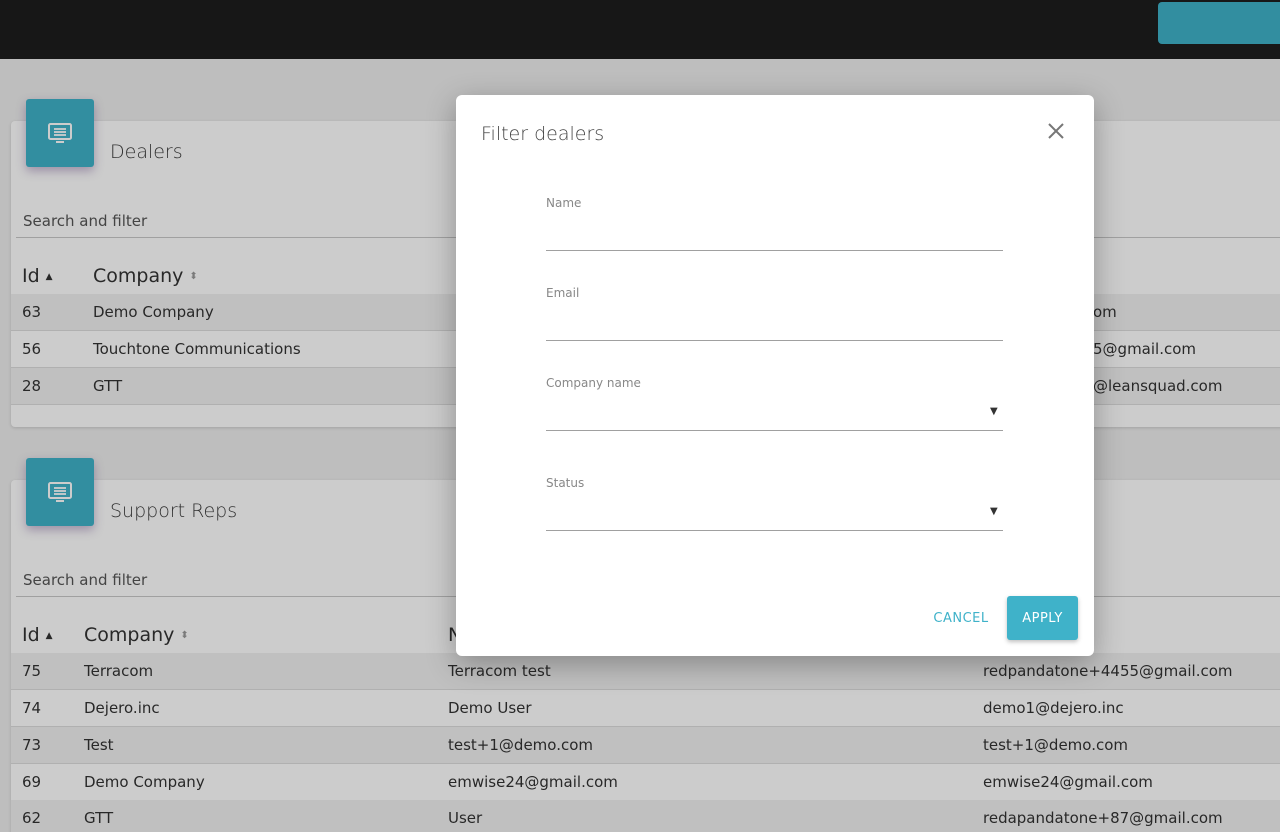 Image resolution: width=1280 pixels, height=832 pixels. Describe the element at coordinates (961, 618) in the screenshot. I see `cancel-button: CANCEL` at that location.